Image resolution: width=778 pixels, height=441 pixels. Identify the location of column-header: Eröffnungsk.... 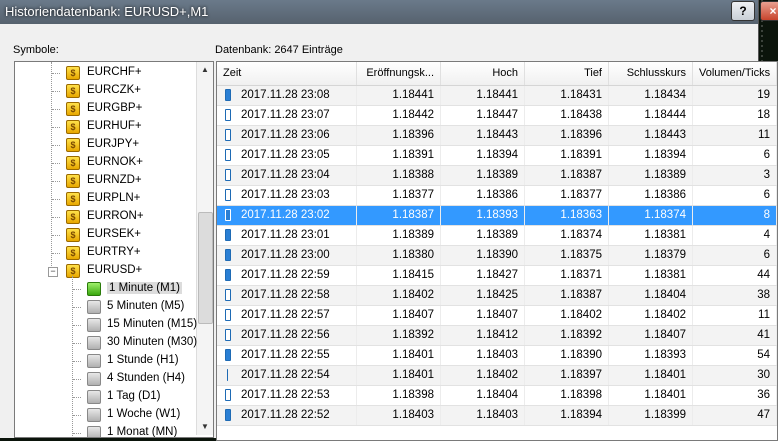
(399, 73).